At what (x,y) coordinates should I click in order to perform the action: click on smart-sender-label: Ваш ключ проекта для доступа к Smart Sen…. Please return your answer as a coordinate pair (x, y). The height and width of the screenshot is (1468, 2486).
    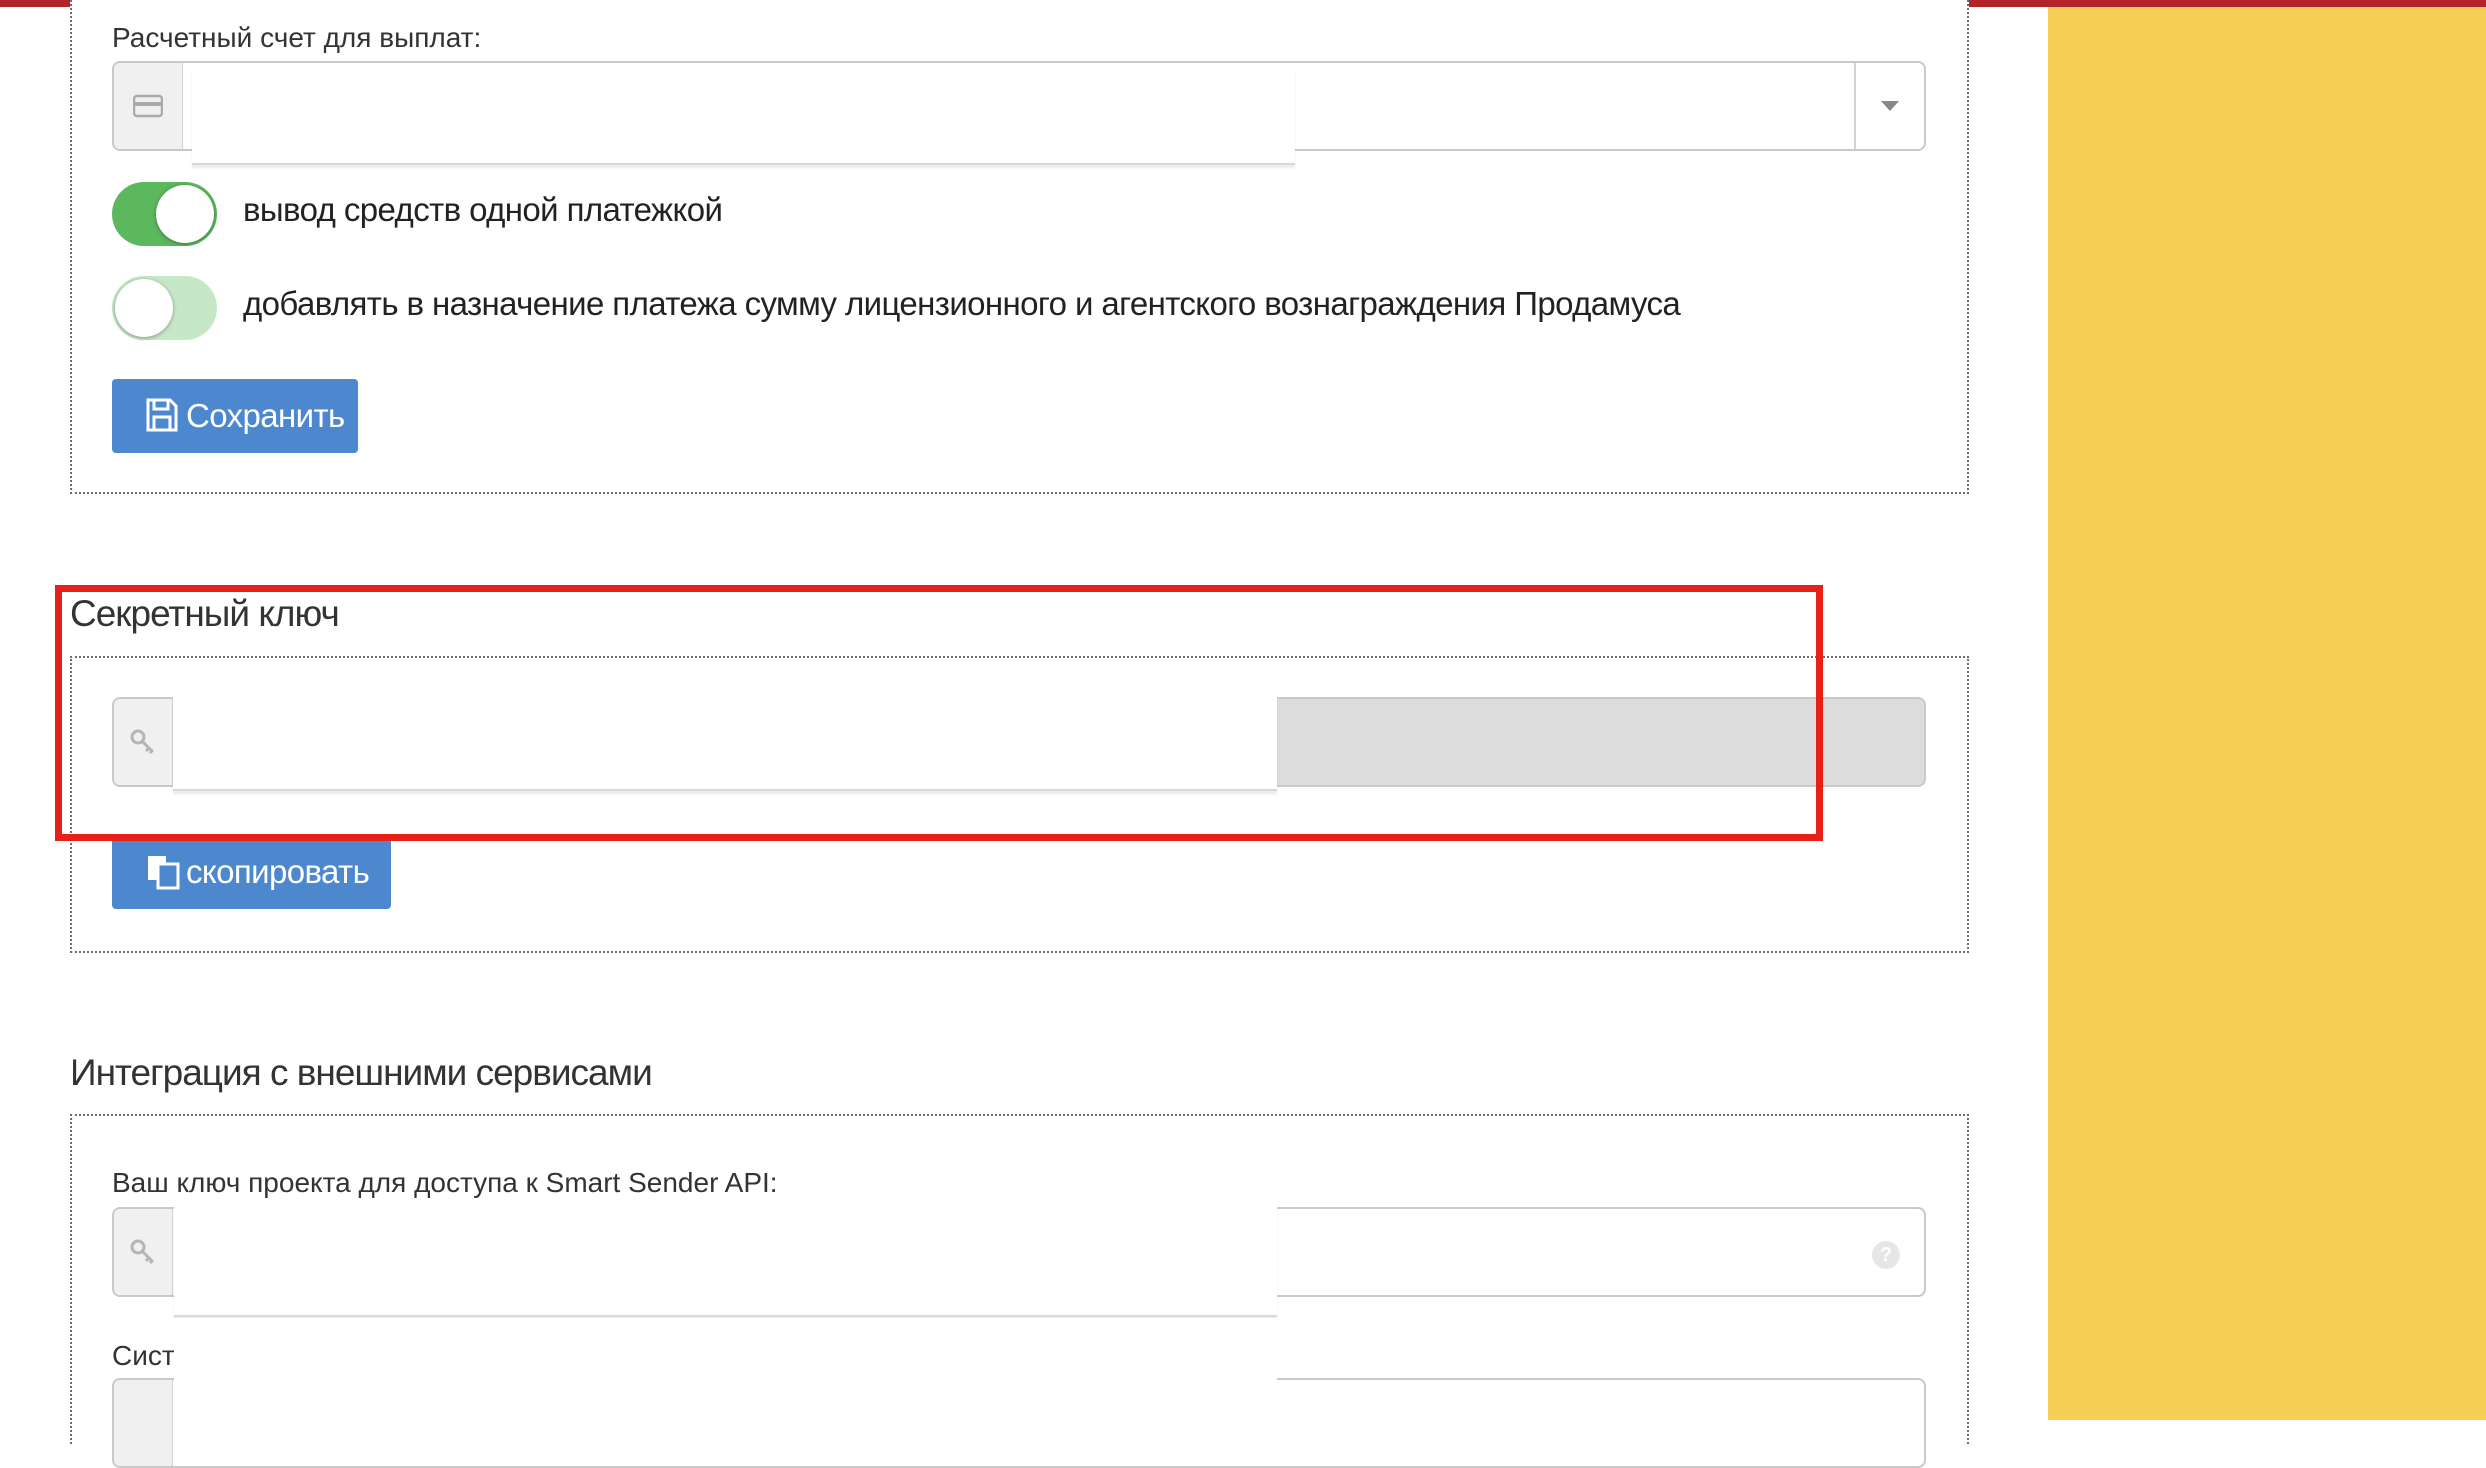
    Looking at the image, I should click on (445, 1182).